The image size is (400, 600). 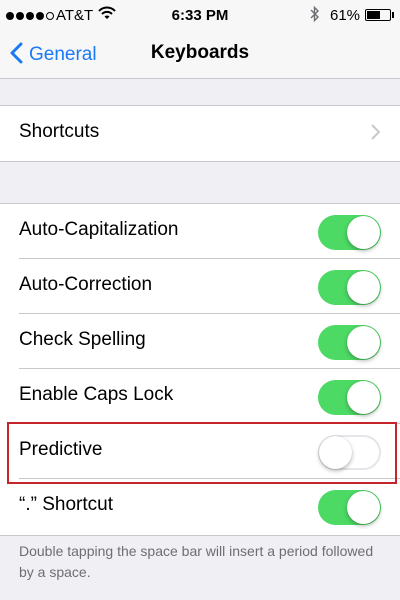 What do you see at coordinates (200, 451) in the screenshot?
I see `setting-row-predictive: Predictive` at bounding box center [200, 451].